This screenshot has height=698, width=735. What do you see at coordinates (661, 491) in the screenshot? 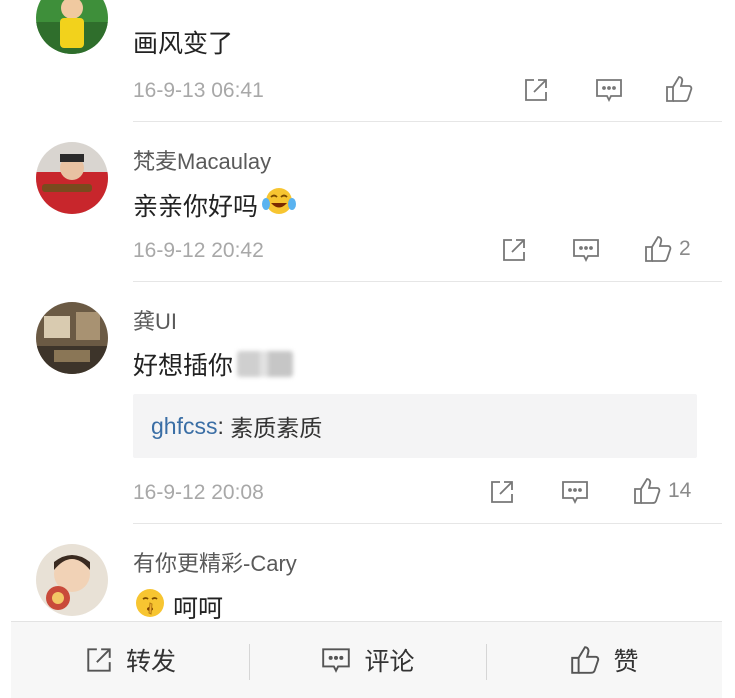
I see `like-button: 14` at bounding box center [661, 491].